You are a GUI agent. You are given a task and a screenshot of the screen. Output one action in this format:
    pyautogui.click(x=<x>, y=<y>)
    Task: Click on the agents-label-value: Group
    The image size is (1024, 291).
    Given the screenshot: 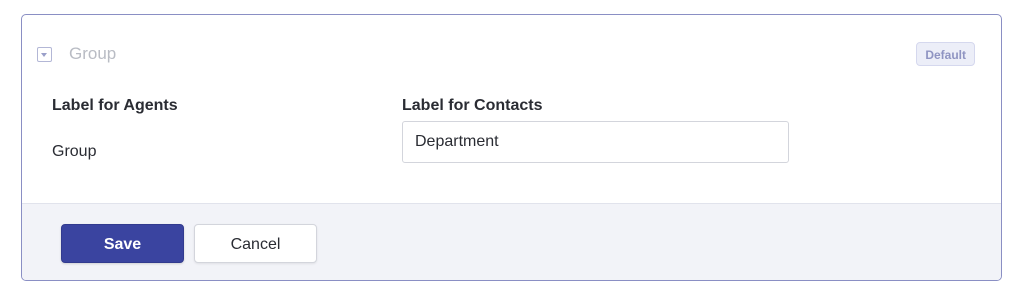 What is the action you would take?
    pyautogui.click(x=74, y=151)
    